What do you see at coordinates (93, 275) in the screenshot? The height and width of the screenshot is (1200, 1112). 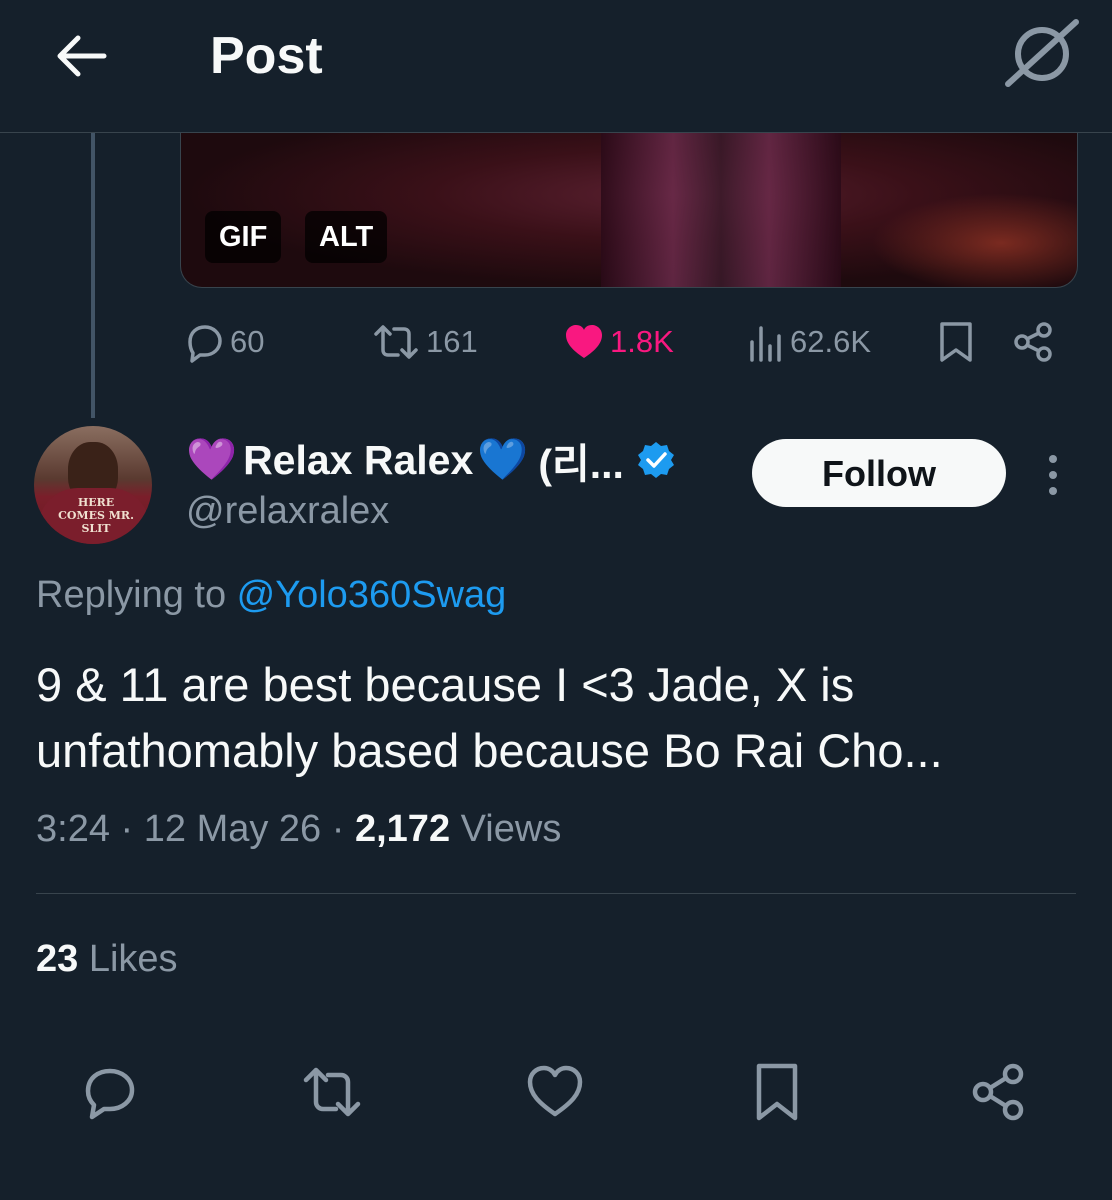 I see `thread-line` at bounding box center [93, 275].